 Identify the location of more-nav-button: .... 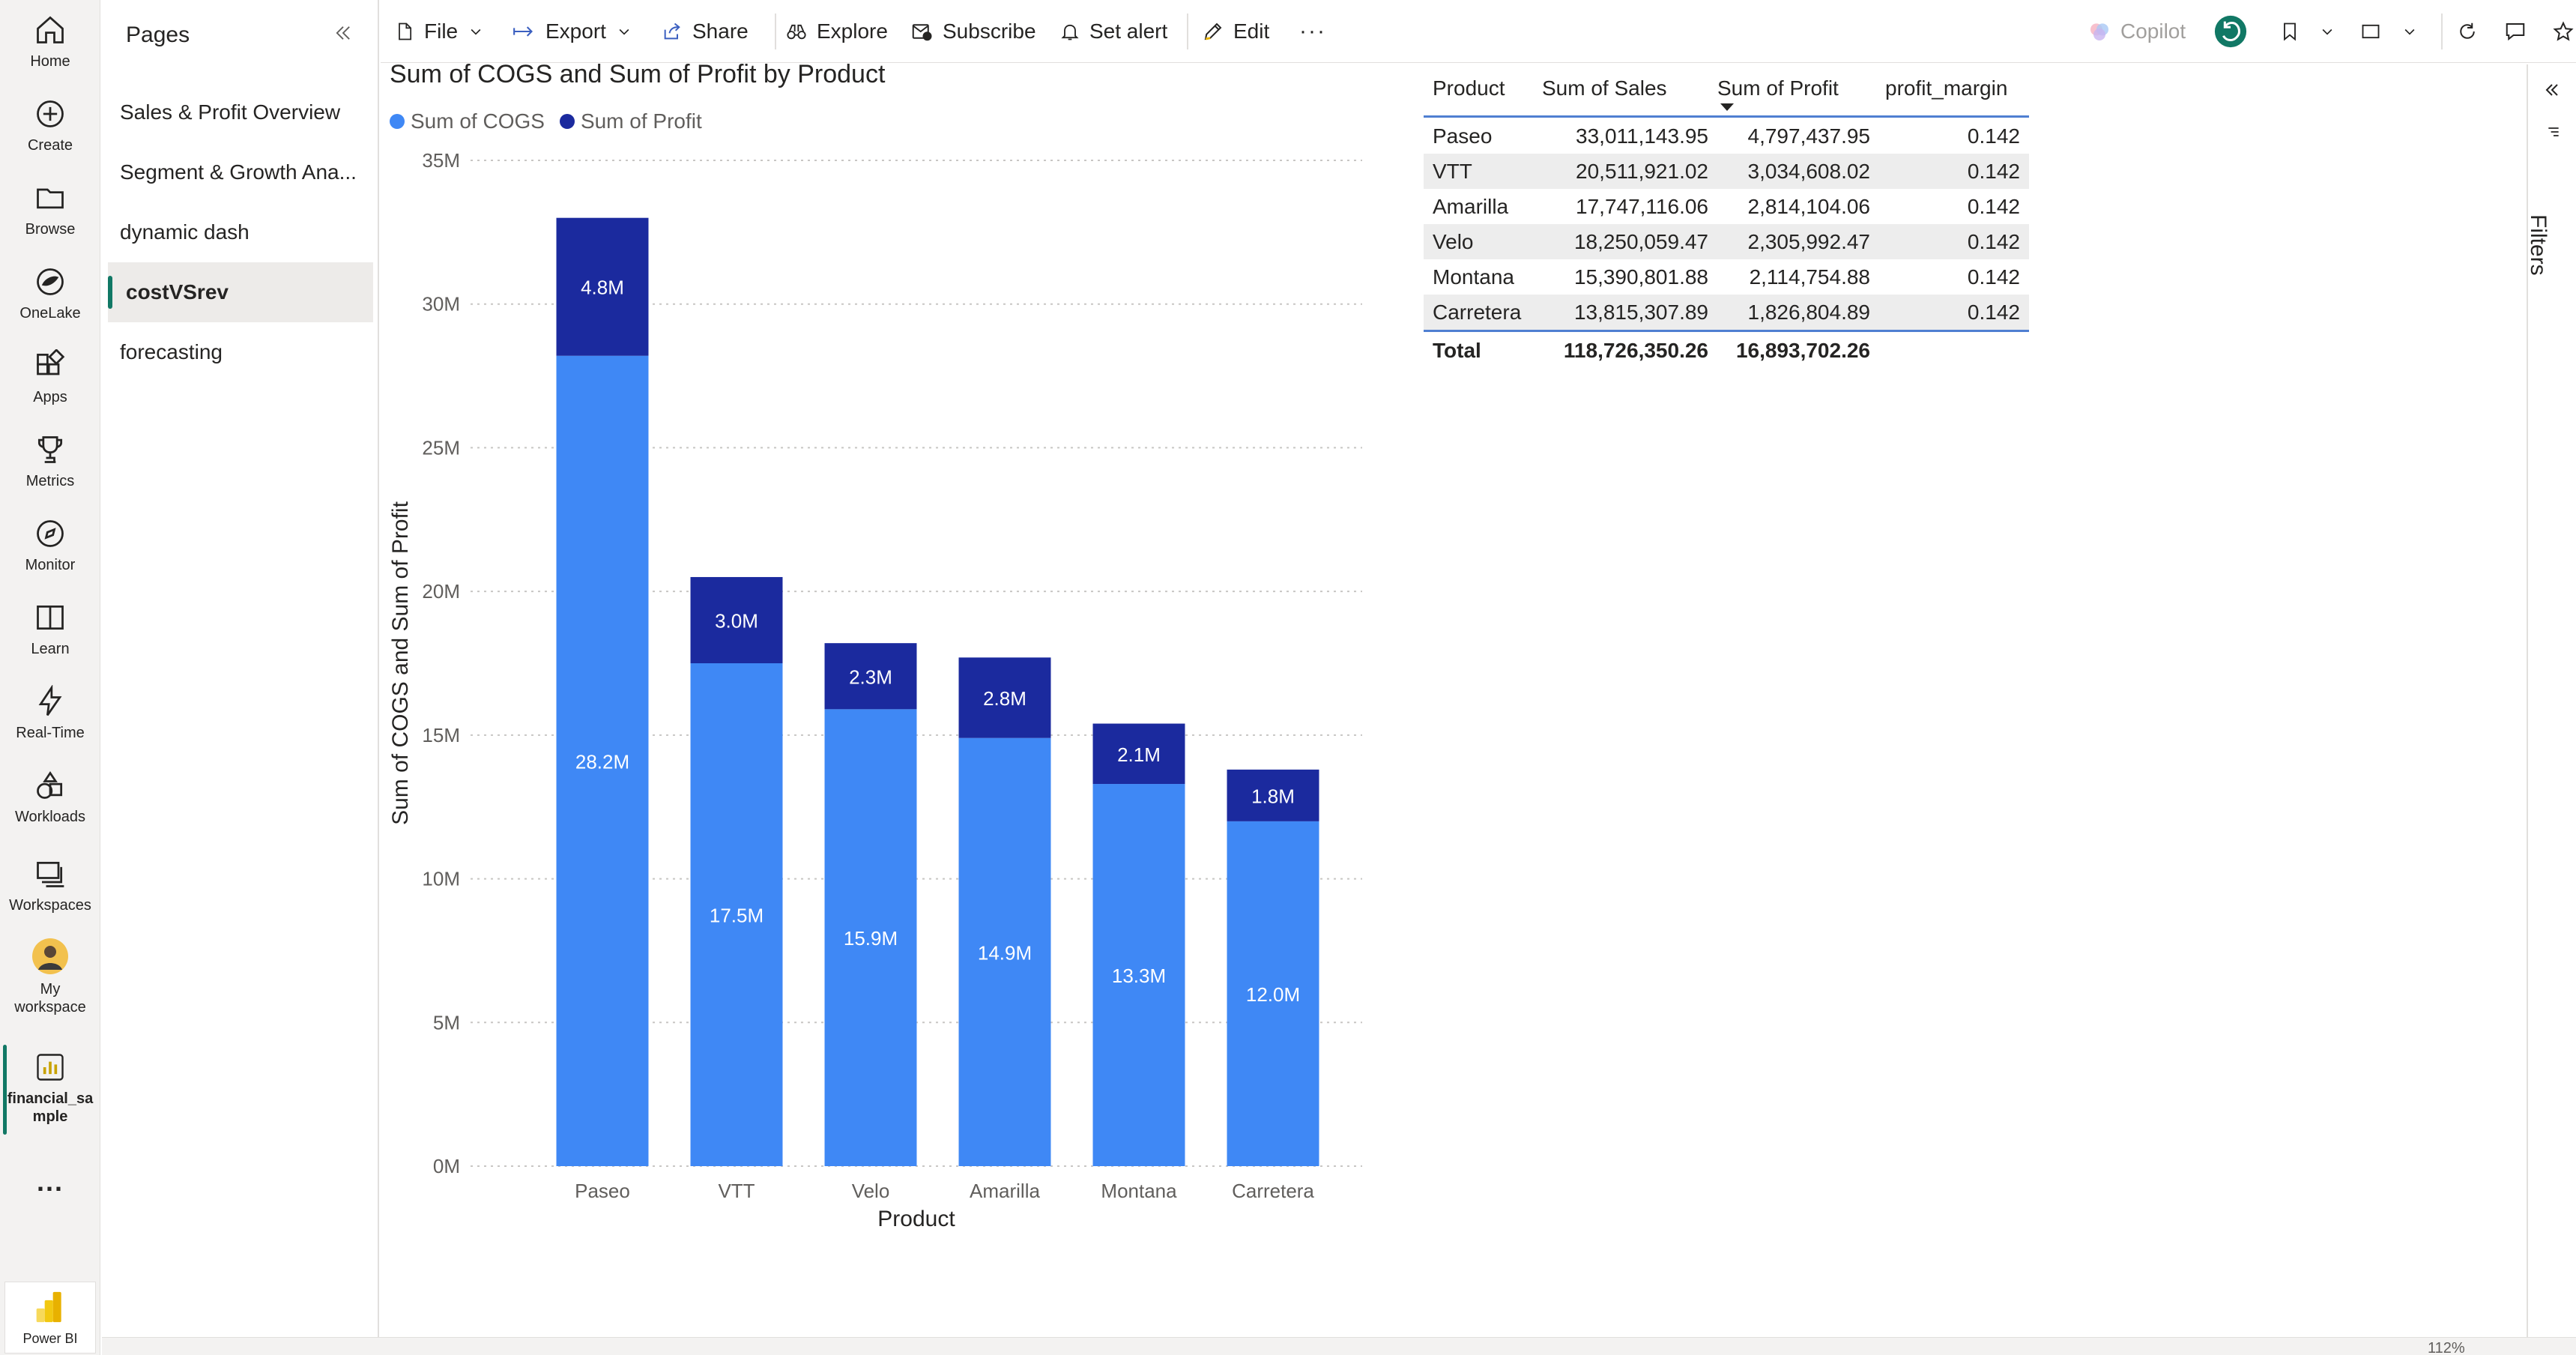
(50, 1182).